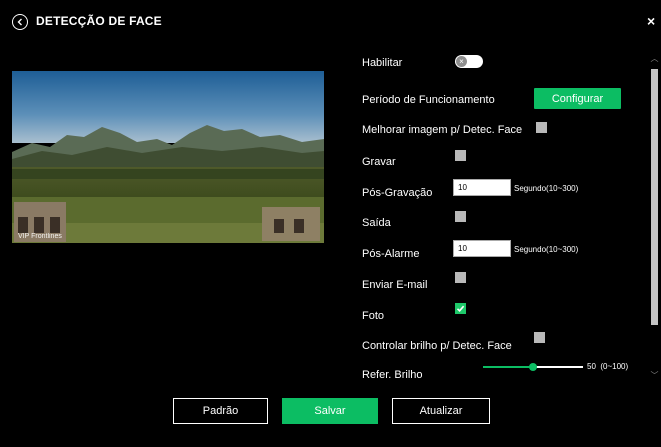  I want to click on settings-scrollbar: ︿ ﹀, so click(654, 219).